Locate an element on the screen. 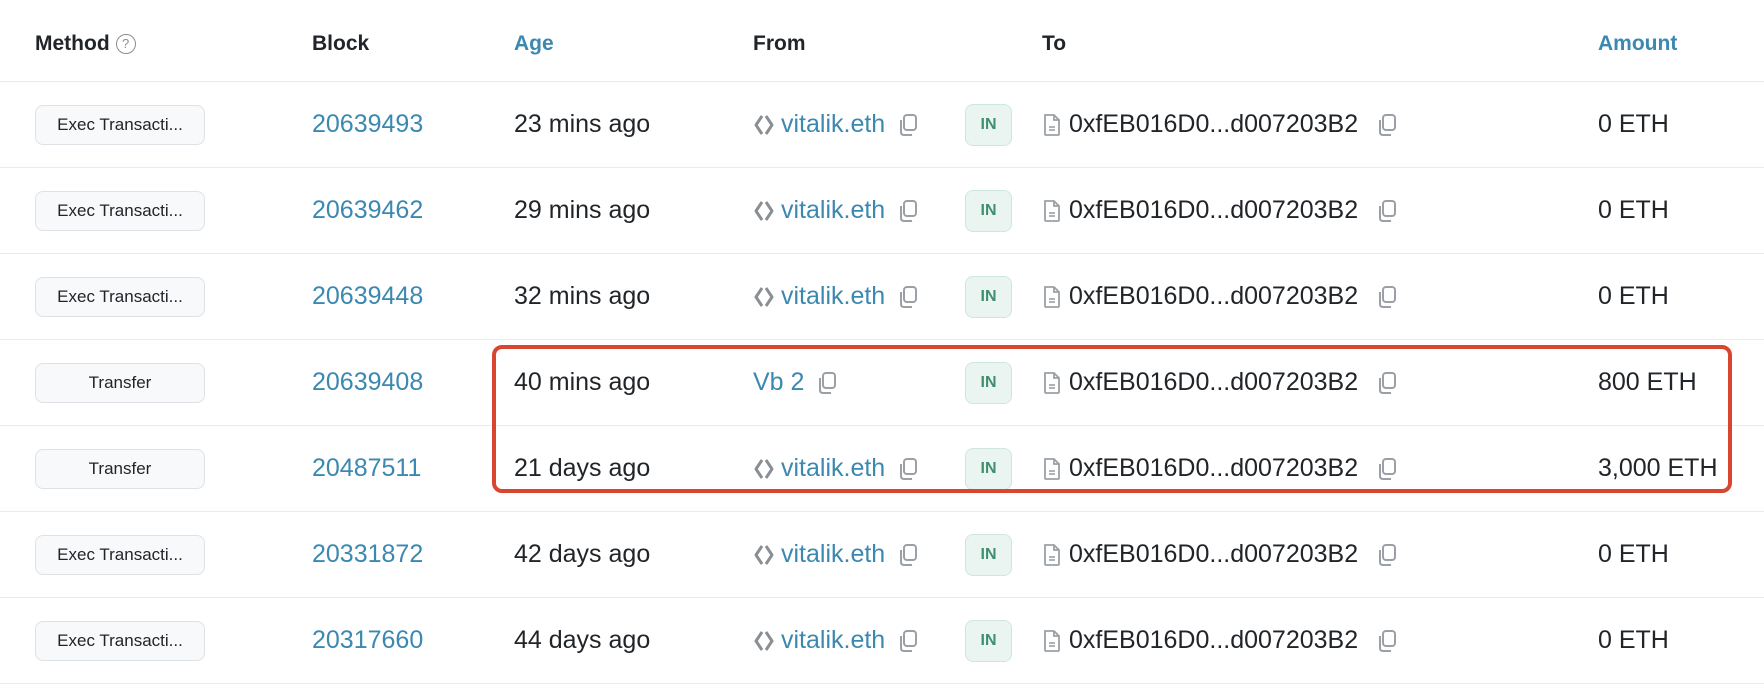 The image size is (1764, 686). block-link: 20639493 is located at coordinates (367, 124).